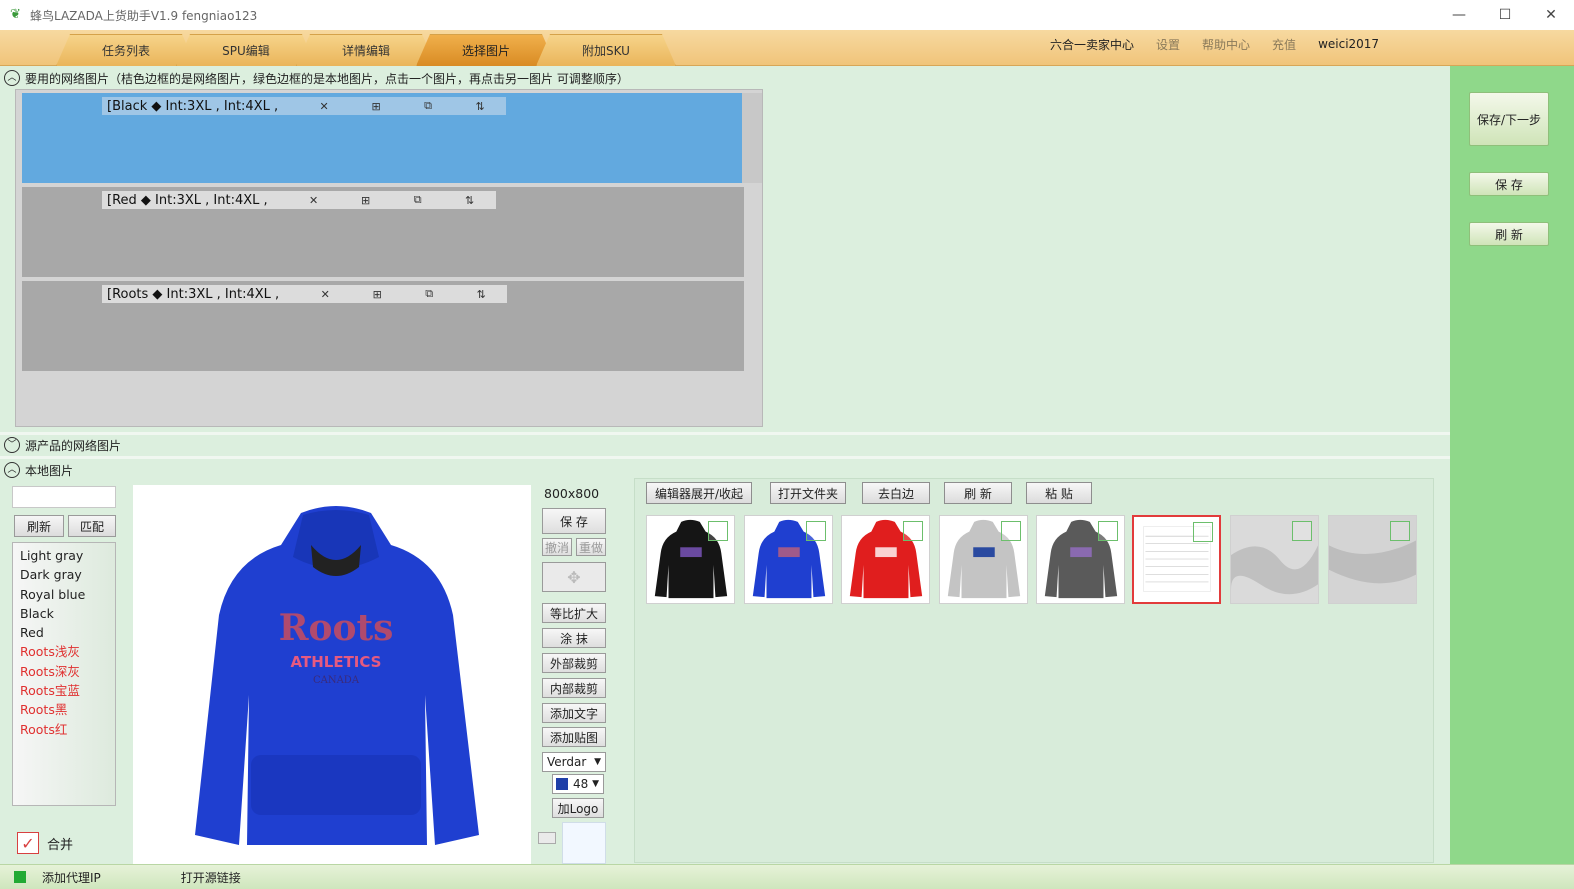 This screenshot has height=889, width=1574. What do you see at coordinates (126, 50) in the screenshot?
I see `tab-task-list: 任务列表` at bounding box center [126, 50].